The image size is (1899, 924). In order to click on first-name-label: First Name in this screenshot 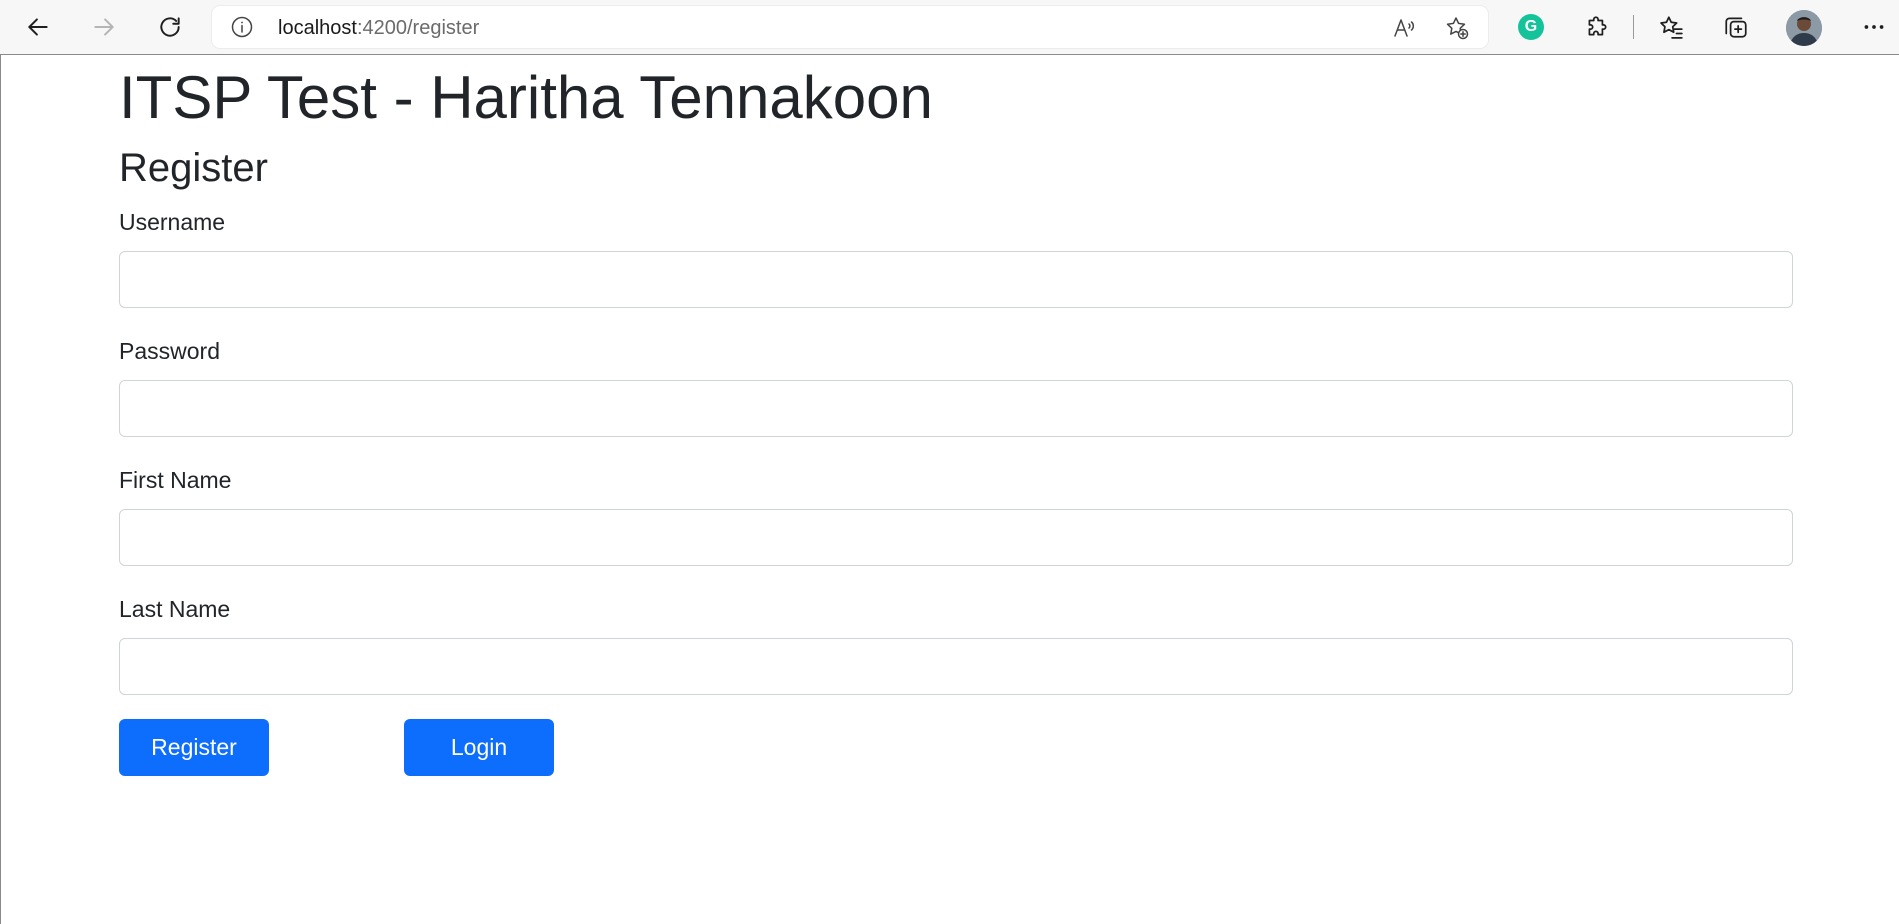, I will do `click(175, 480)`.